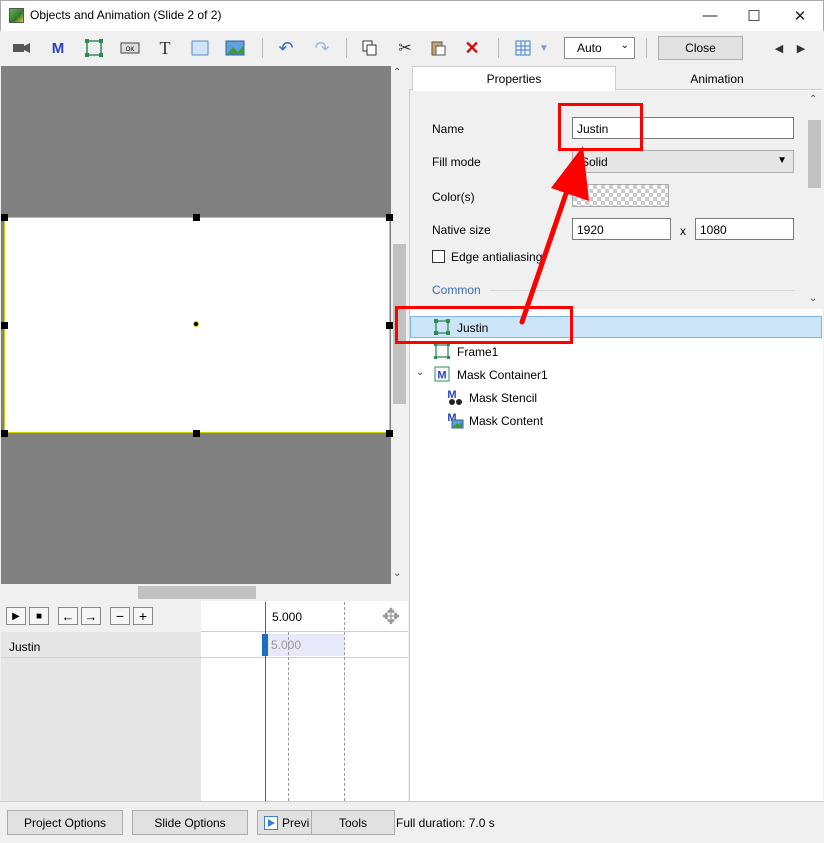 The width and height of the screenshot is (824, 843). I want to click on grid-dropdown-icon: ▼, so click(544, 48).